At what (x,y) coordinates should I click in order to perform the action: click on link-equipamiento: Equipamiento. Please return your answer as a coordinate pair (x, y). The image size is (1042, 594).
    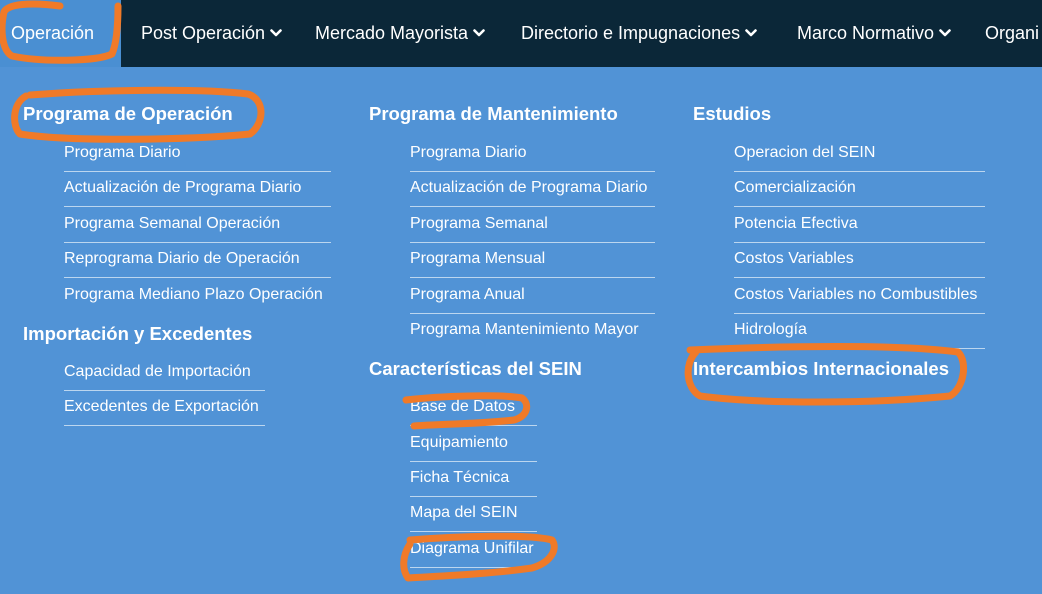
    Looking at the image, I should click on (473, 444).